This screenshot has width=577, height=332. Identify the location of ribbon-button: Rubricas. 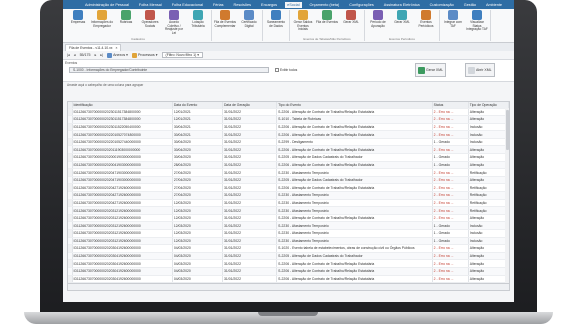
(126, 22).